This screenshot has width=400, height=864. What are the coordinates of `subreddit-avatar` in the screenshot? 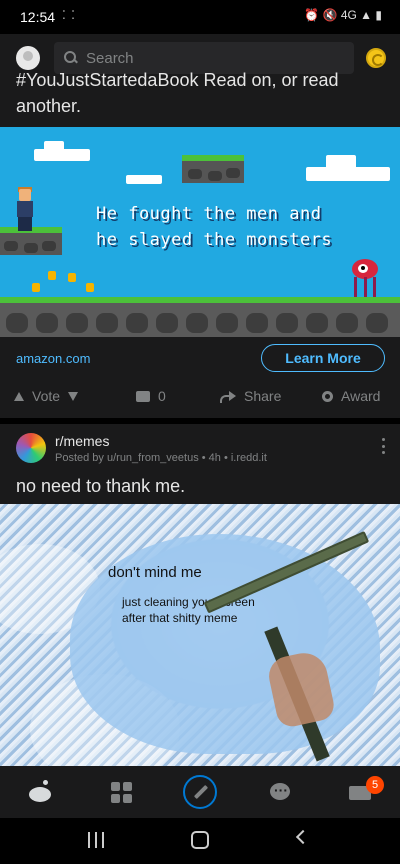 It's located at (31, 448).